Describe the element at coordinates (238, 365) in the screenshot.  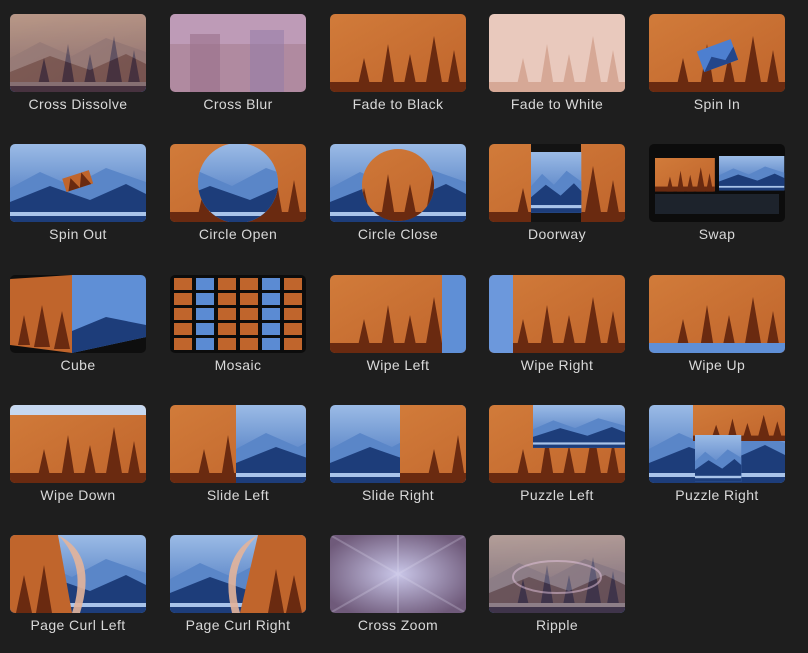
I see `transition-label: Mosaic` at that location.